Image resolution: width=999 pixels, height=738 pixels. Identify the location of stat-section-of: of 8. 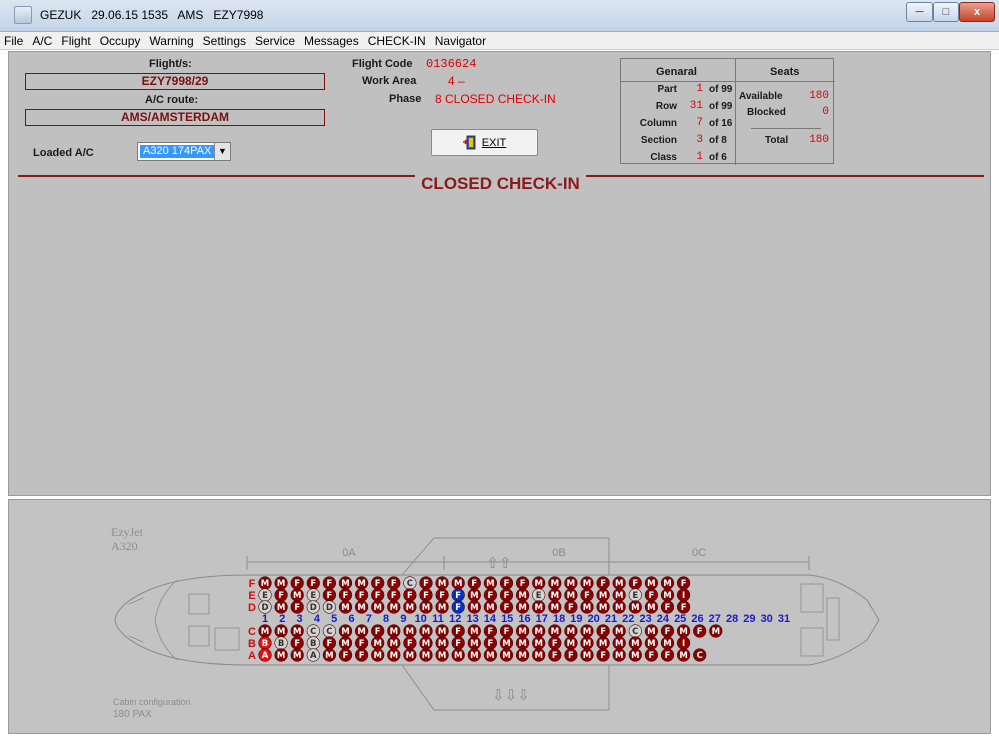
(718, 140).